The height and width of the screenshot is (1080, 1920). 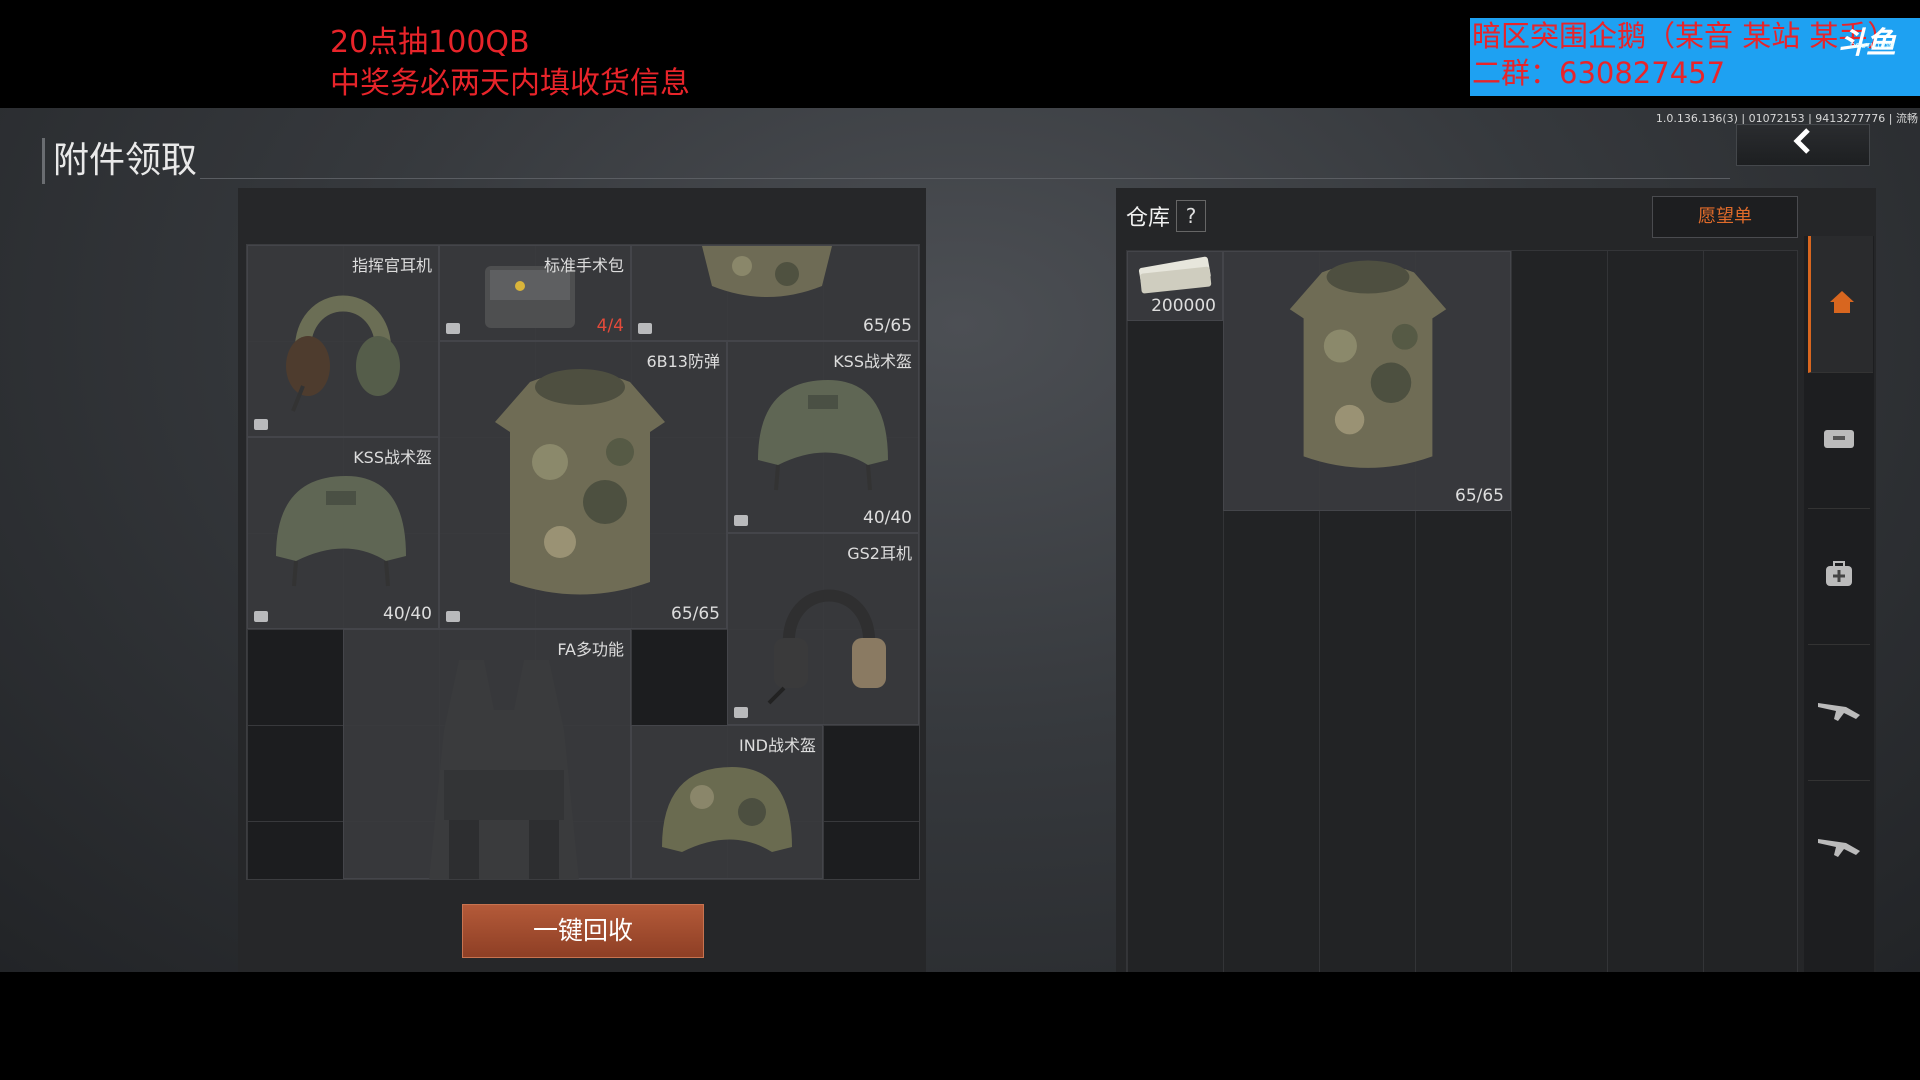 What do you see at coordinates (430, 42) in the screenshot?
I see `promo-line-1: 20点抽100QB` at bounding box center [430, 42].